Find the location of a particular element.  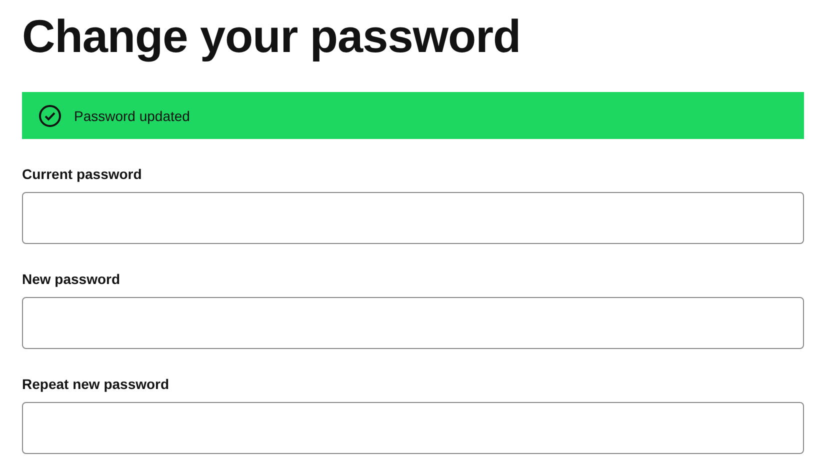

field-label: Repeat new password is located at coordinates (96, 384).